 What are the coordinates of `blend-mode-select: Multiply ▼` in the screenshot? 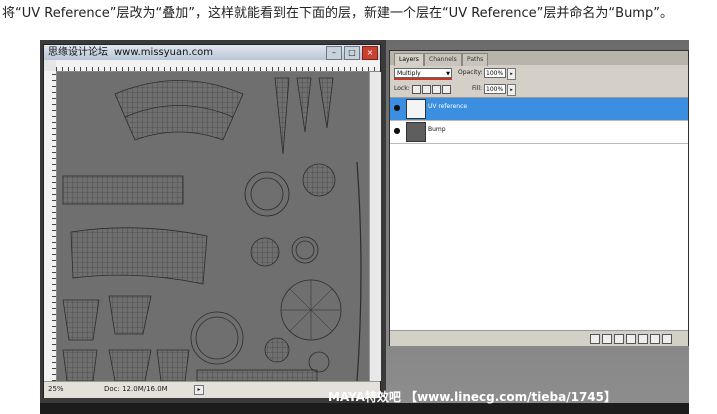 It's located at (423, 73).